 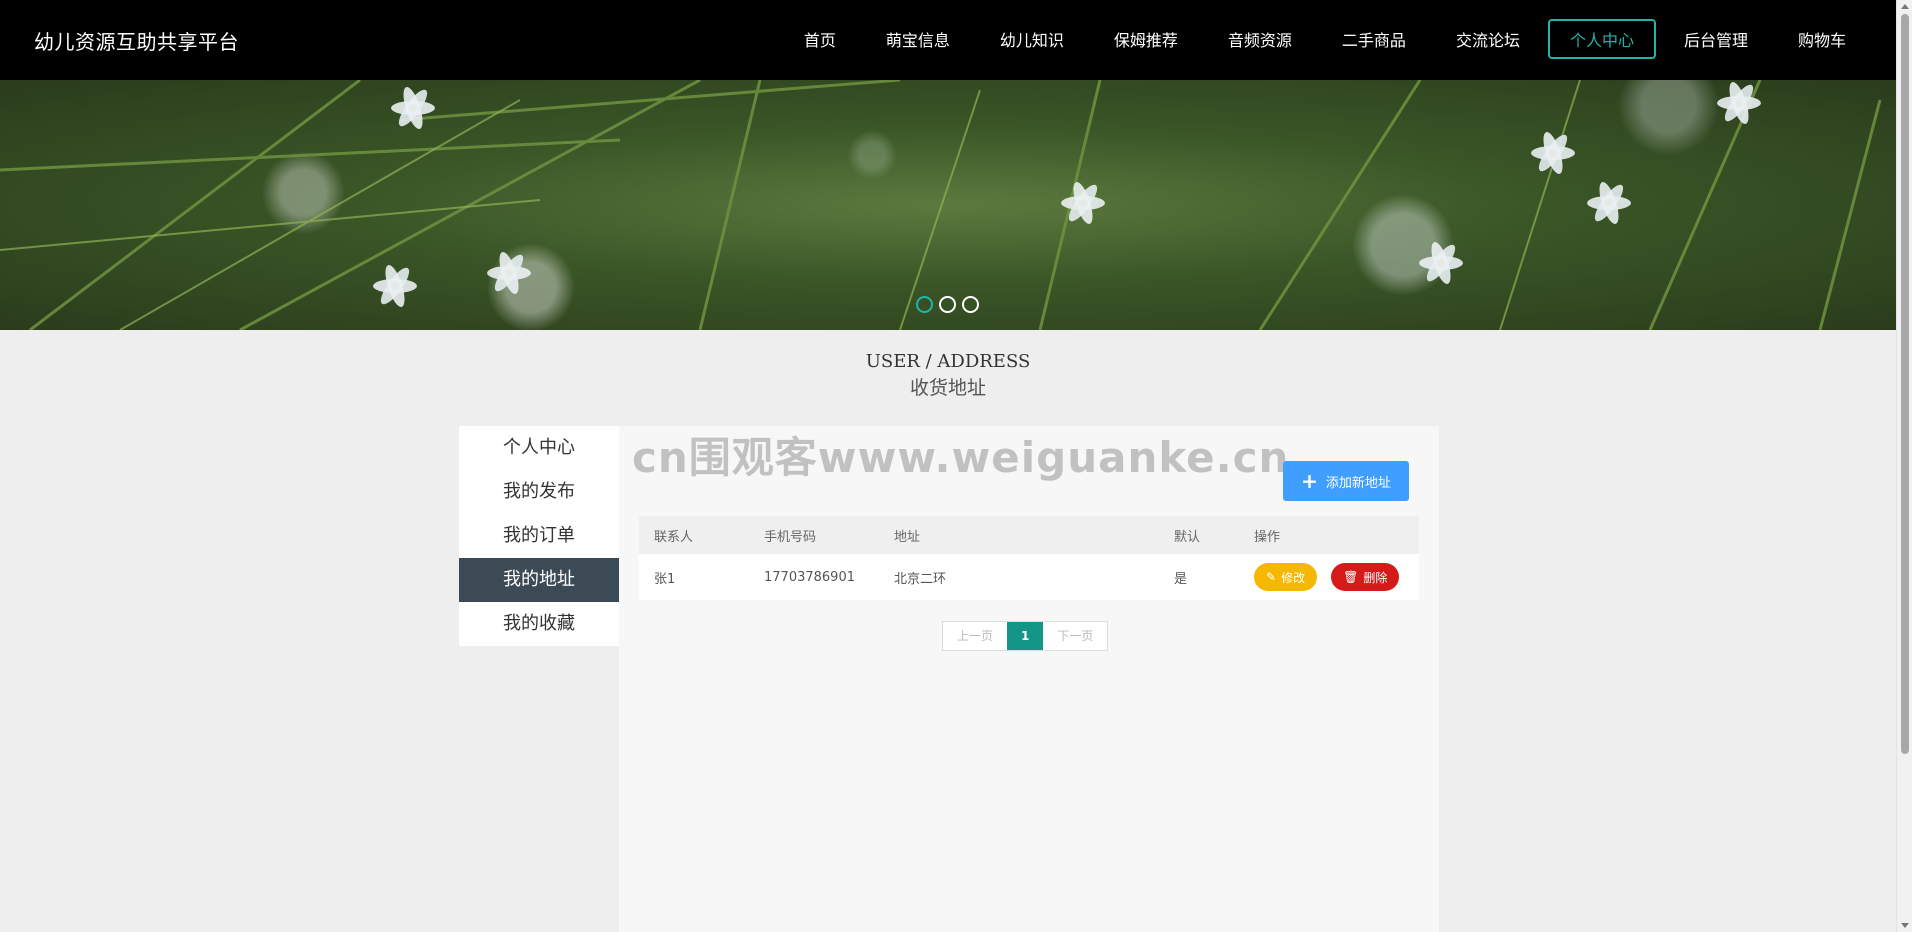 What do you see at coordinates (674, 537) in the screenshot?
I see `header-contact: 联系人` at bounding box center [674, 537].